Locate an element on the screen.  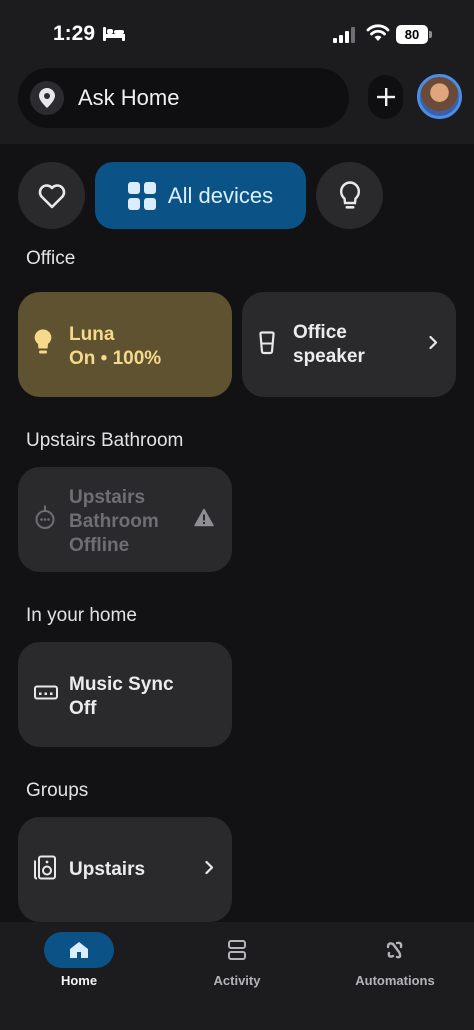
heart-icon is located at coordinates (51, 195).